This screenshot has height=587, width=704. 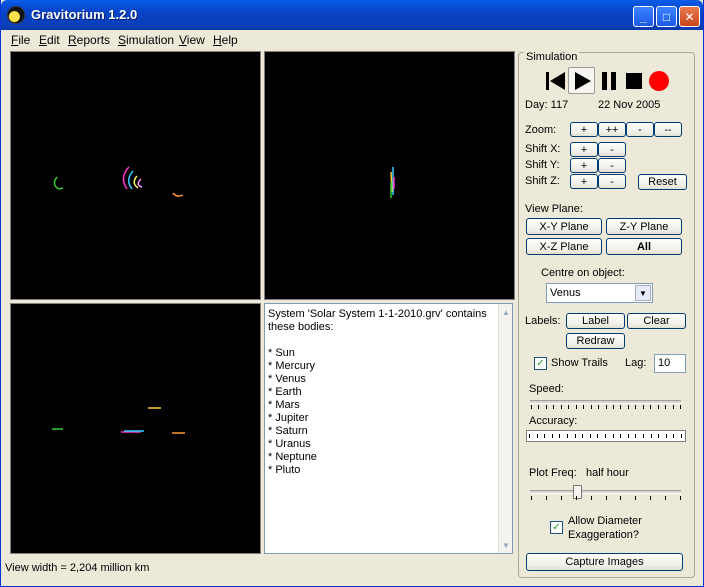 What do you see at coordinates (612, 165) in the screenshot?
I see `shift-y-minus-button: -` at bounding box center [612, 165].